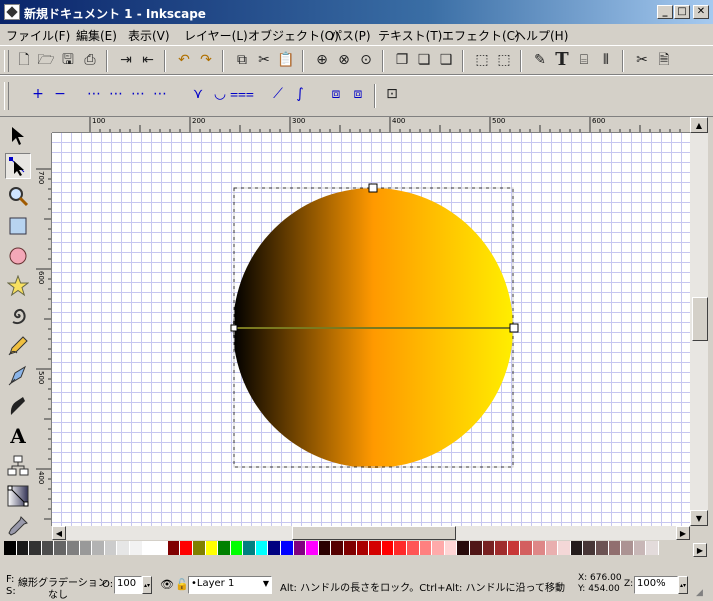 Image resolution: width=713 pixels, height=601 pixels. I want to click on document-properties-icon: 🗎, so click(664, 60).